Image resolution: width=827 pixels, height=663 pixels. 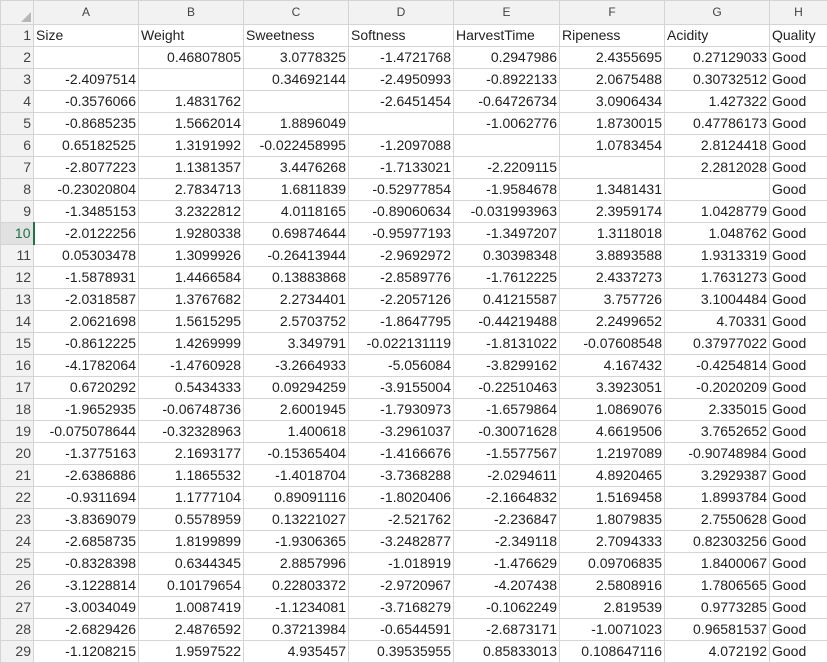 I want to click on cell: -0.8922133, so click(x=507, y=80).